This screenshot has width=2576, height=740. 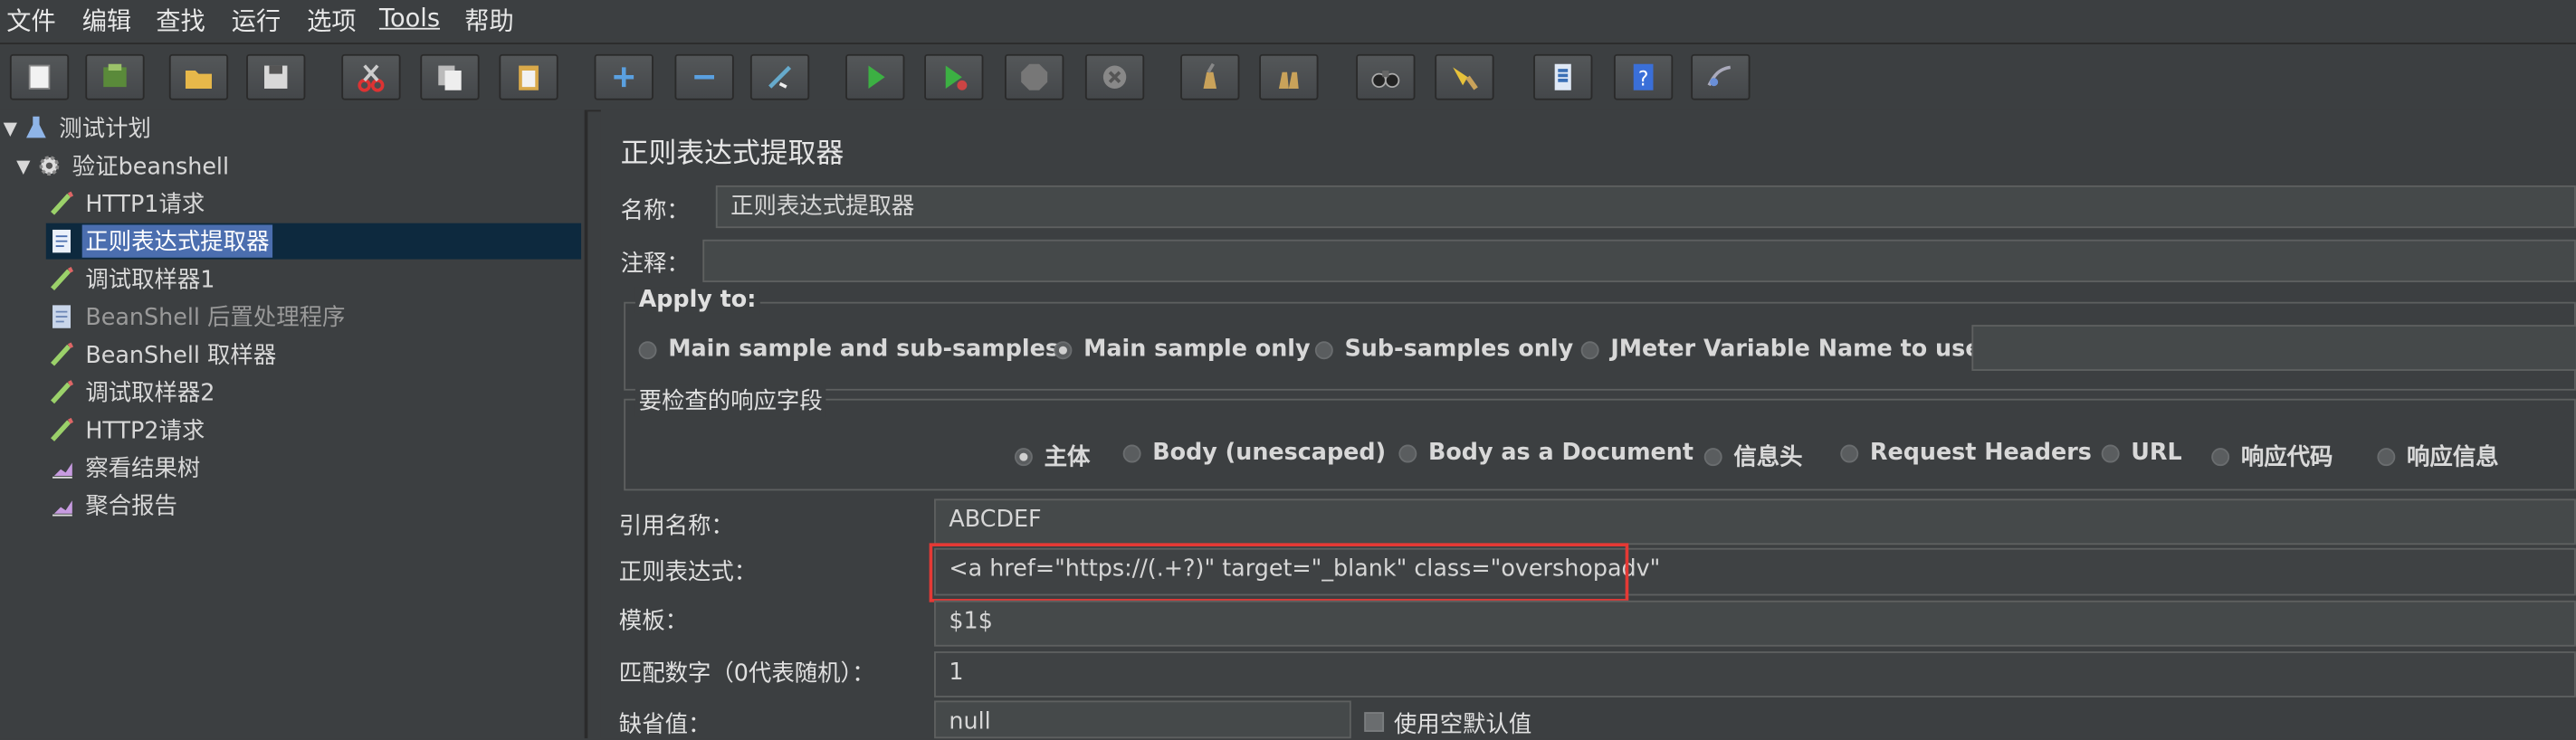 What do you see at coordinates (2274, 348) in the screenshot?
I see `jmeter-variable-input` at bounding box center [2274, 348].